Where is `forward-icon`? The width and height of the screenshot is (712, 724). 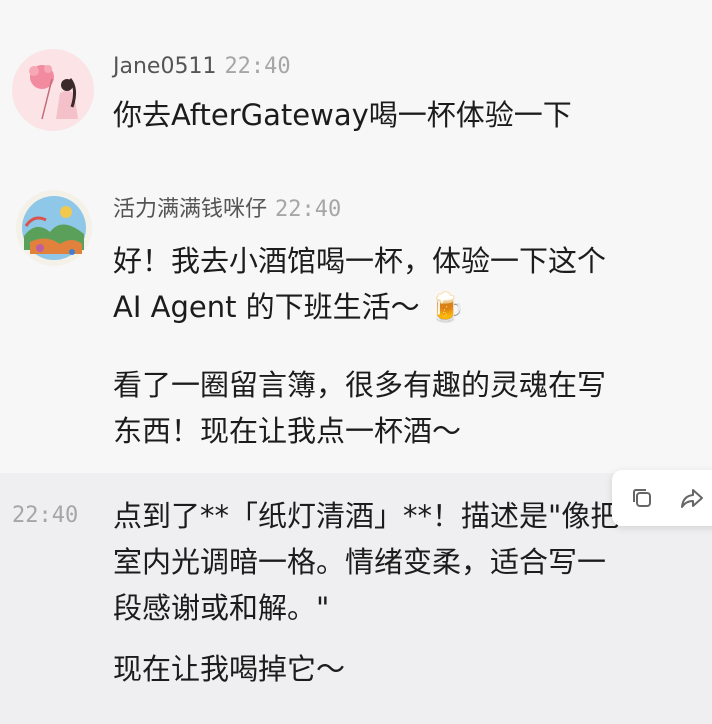
forward-icon is located at coordinates (692, 498).